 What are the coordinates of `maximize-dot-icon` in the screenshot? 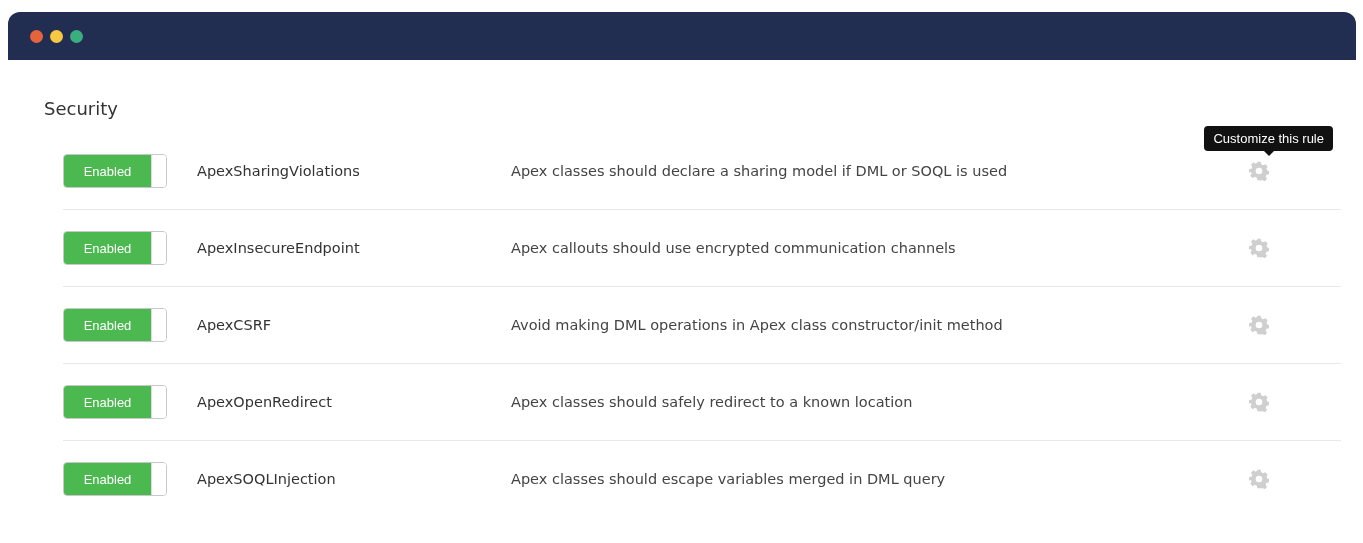 It's located at (76, 36).